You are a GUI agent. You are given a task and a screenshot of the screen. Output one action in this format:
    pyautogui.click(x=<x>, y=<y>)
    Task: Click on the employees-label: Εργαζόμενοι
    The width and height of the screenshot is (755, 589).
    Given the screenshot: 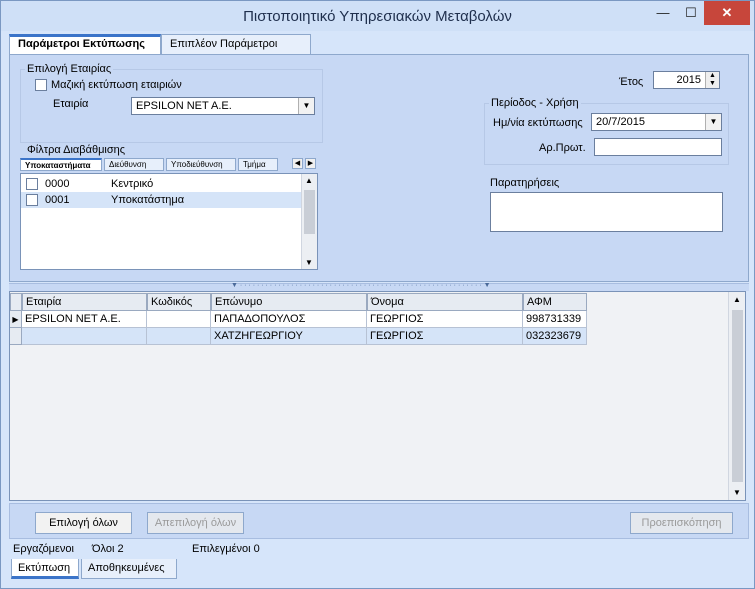 What is the action you would take?
    pyautogui.click(x=43, y=549)
    